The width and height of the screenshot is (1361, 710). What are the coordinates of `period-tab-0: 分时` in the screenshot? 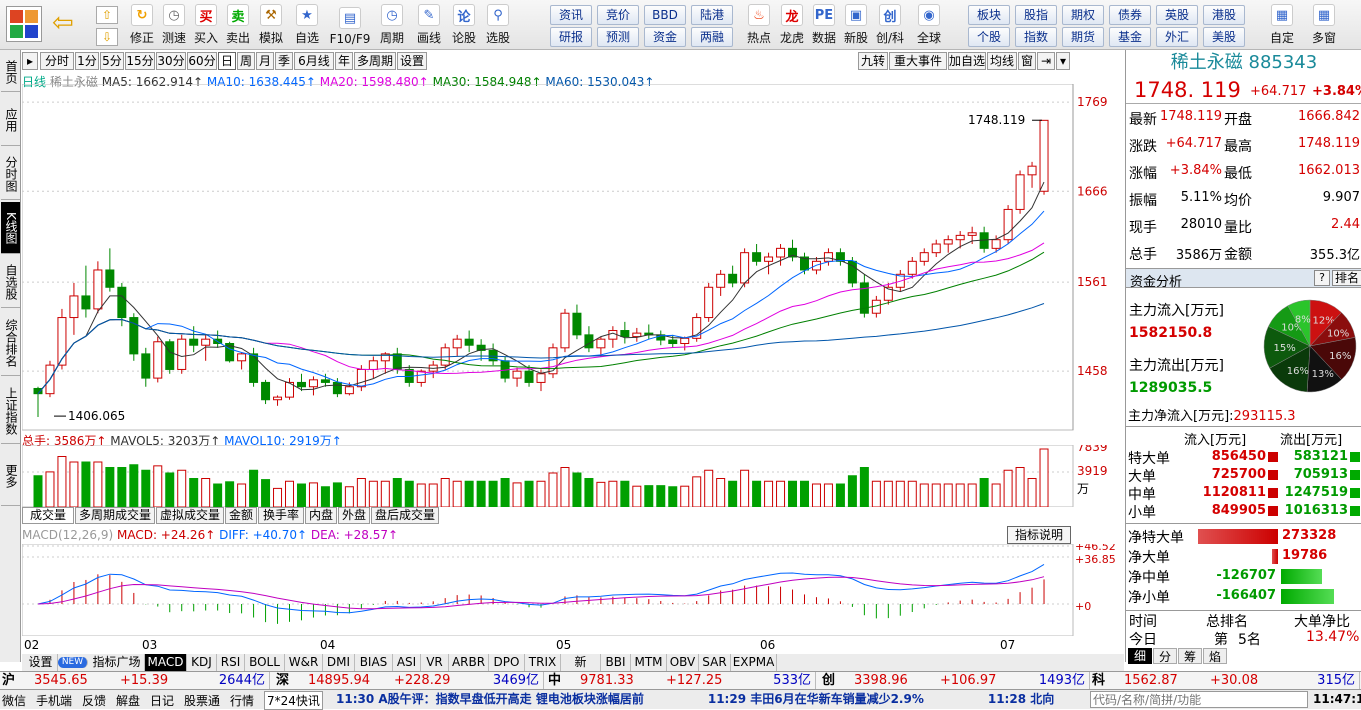 It's located at (57, 61).